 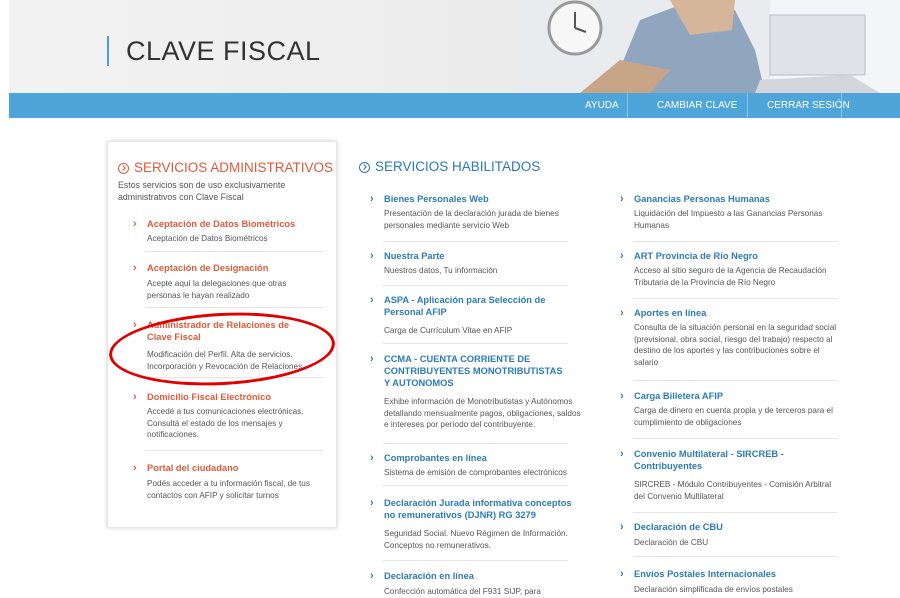 I want to click on habilitados-heading: SERVICIOS HABILITADOS, so click(x=449, y=167).